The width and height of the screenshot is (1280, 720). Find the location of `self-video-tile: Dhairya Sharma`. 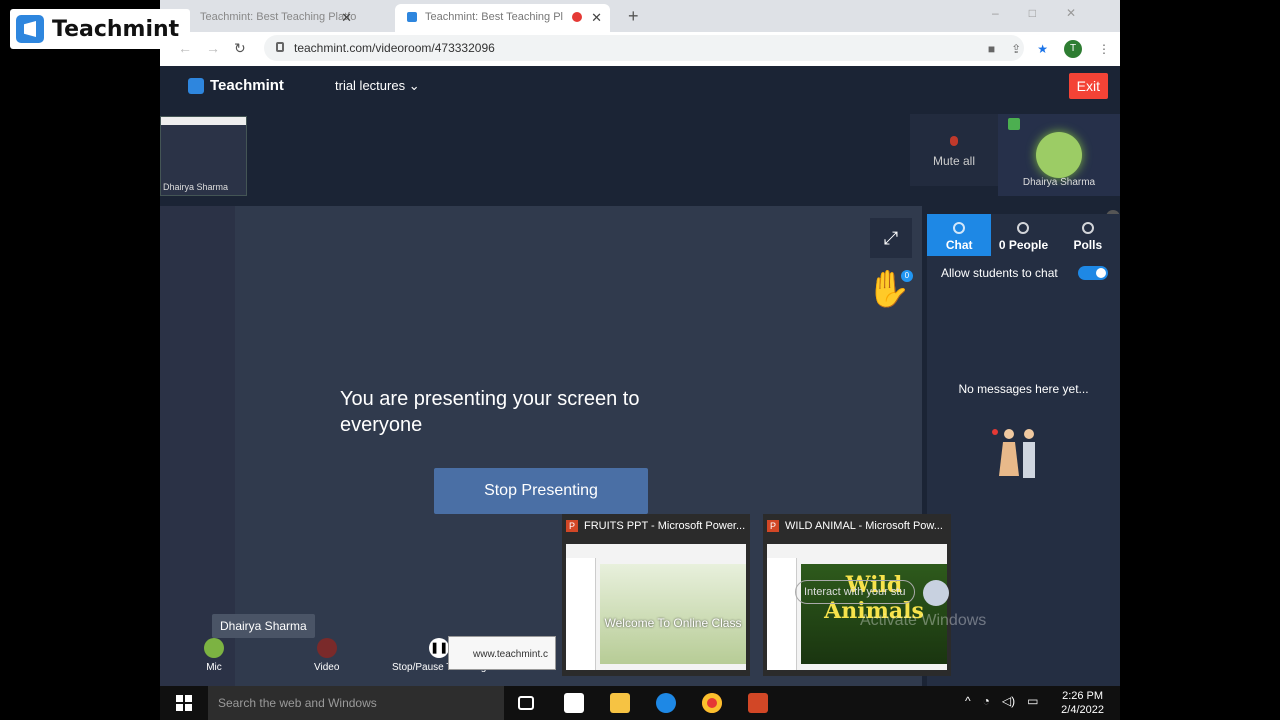

self-video-tile: Dhairya Sharma is located at coordinates (1059, 155).